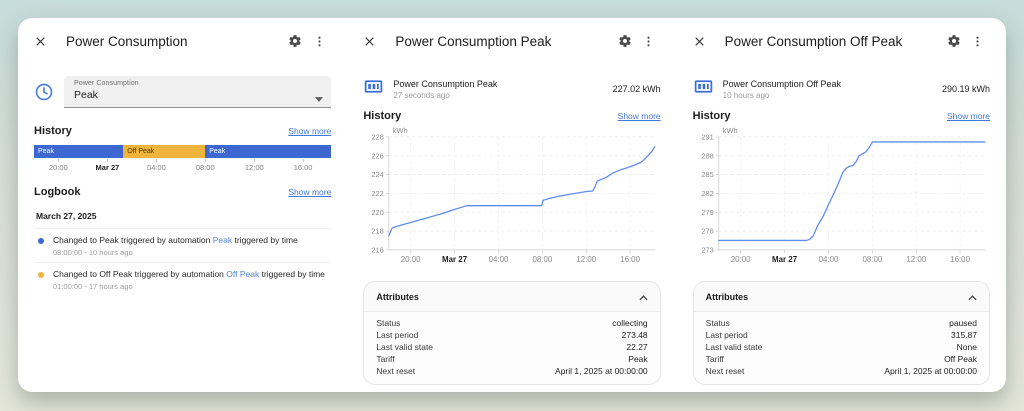  Describe the element at coordinates (813, 41) in the screenshot. I see `dialog-title: Power Consumption Off Peak` at that location.